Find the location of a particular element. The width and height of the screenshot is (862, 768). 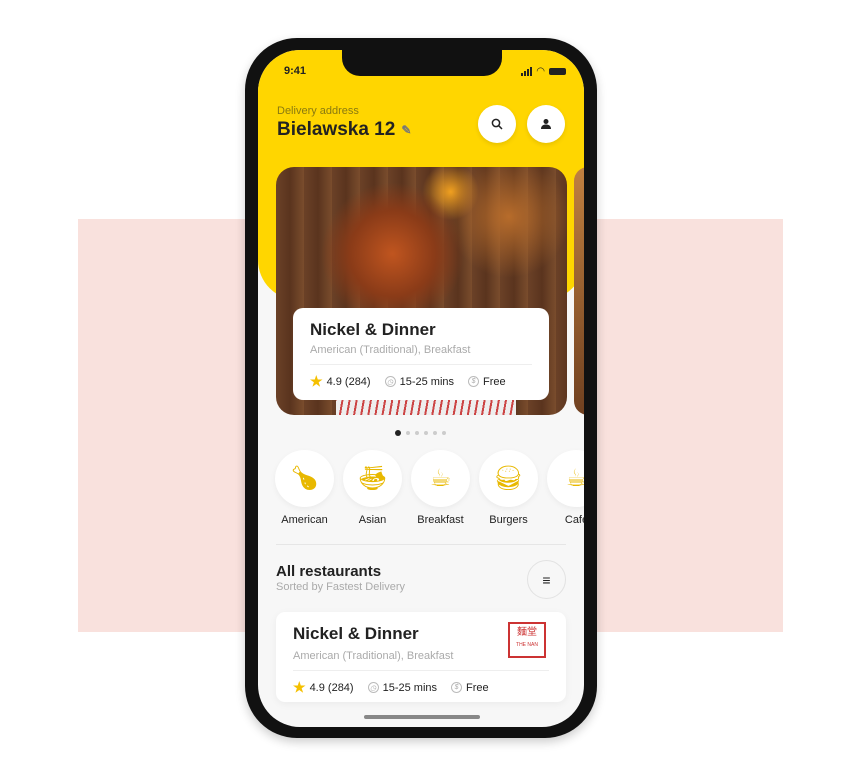

section-subtitle: Sorted by Fastest Delivery is located at coordinates (340, 587).